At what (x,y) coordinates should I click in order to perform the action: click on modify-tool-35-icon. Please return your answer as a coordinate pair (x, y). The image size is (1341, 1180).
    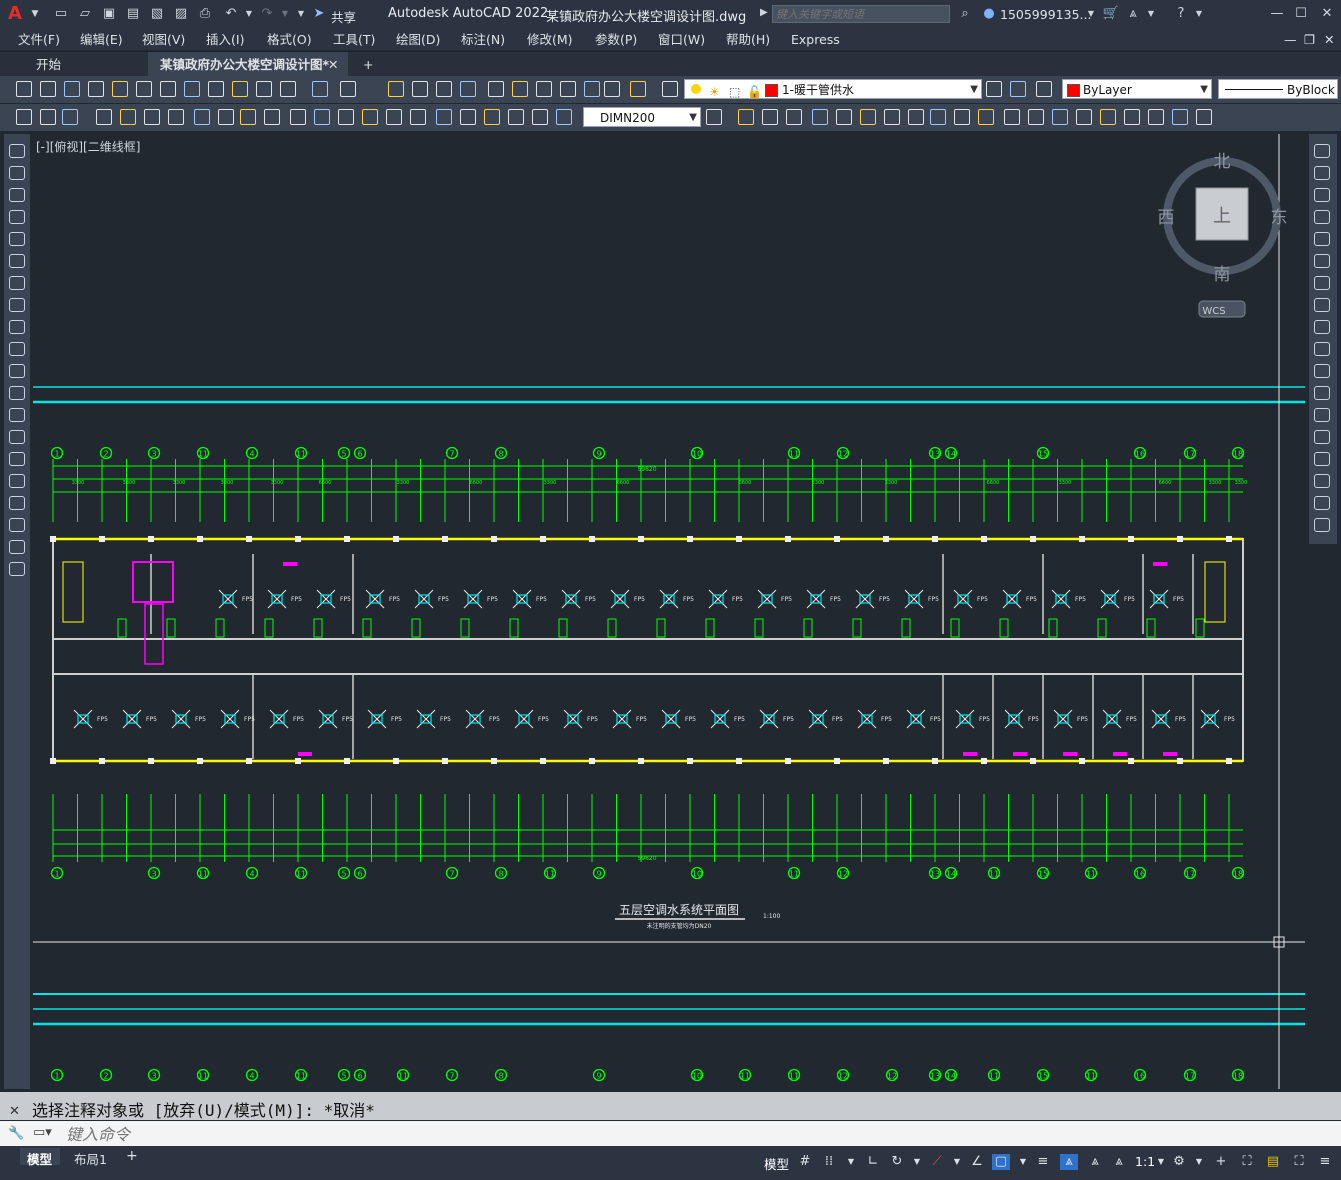
    Looking at the image, I should click on (986, 117).